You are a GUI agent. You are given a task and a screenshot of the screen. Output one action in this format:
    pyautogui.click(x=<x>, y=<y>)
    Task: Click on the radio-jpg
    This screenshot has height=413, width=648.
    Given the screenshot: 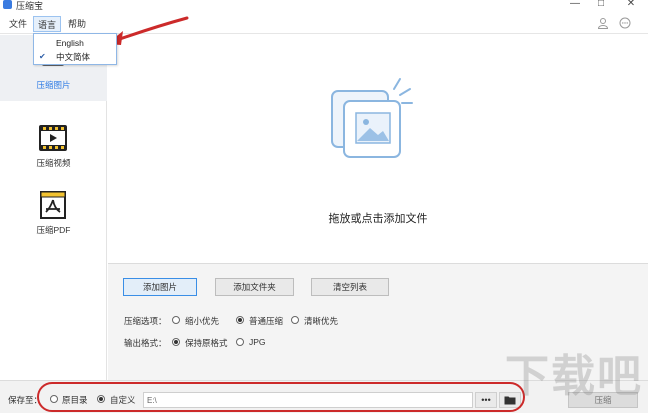 What is the action you would take?
    pyautogui.click(x=240, y=342)
    